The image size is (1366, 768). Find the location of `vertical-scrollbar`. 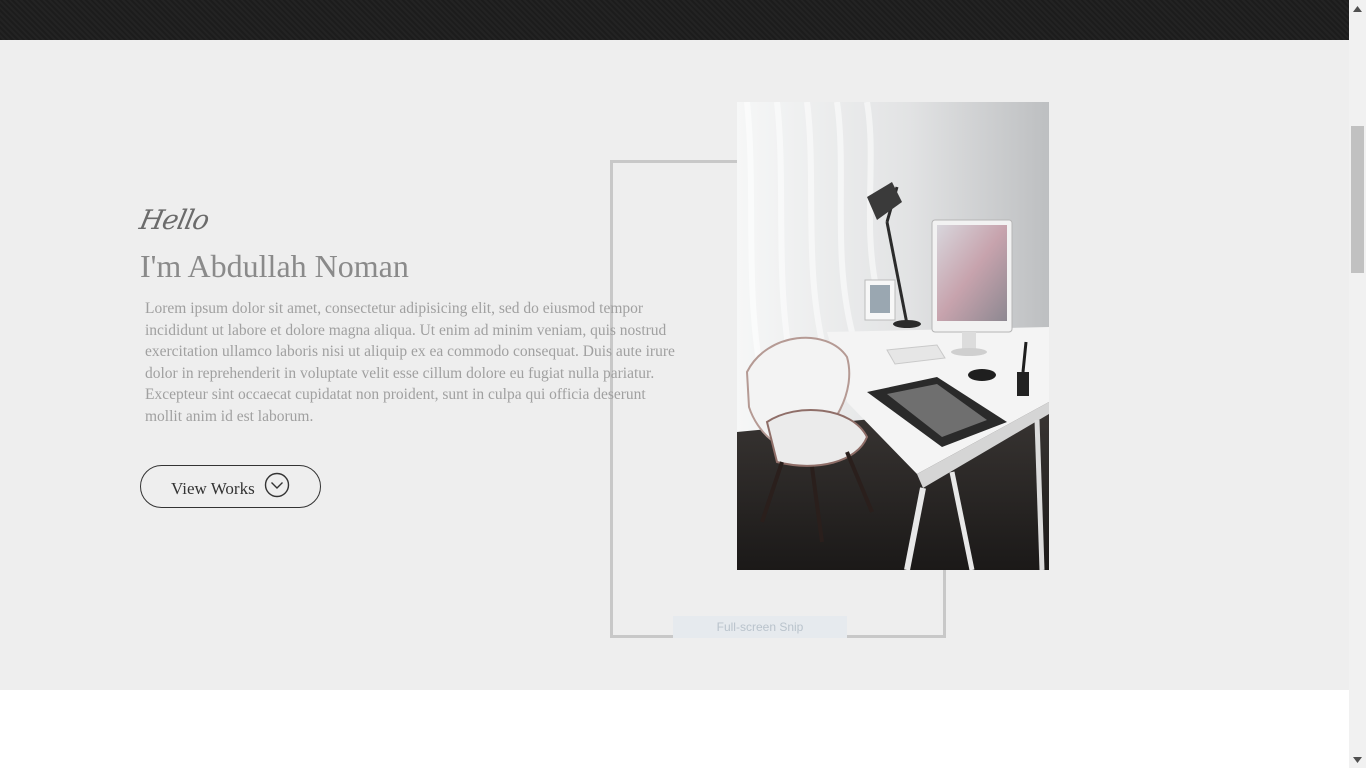

vertical-scrollbar is located at coordinates (1357, 384).